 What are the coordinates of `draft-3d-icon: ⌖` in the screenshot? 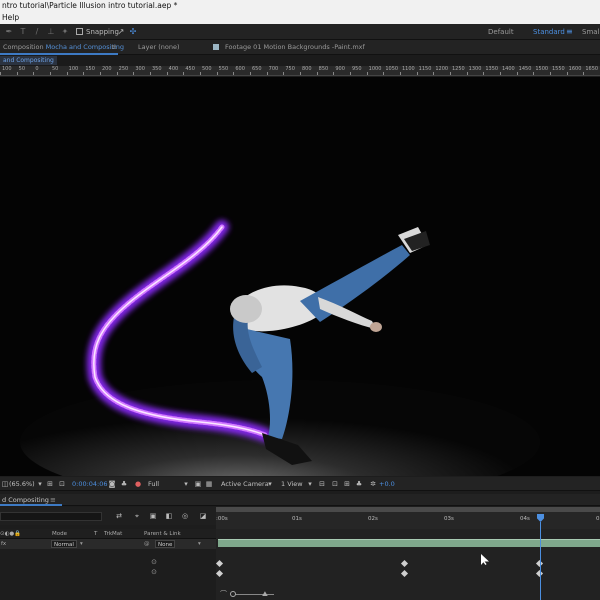 It's located at (137, 516).